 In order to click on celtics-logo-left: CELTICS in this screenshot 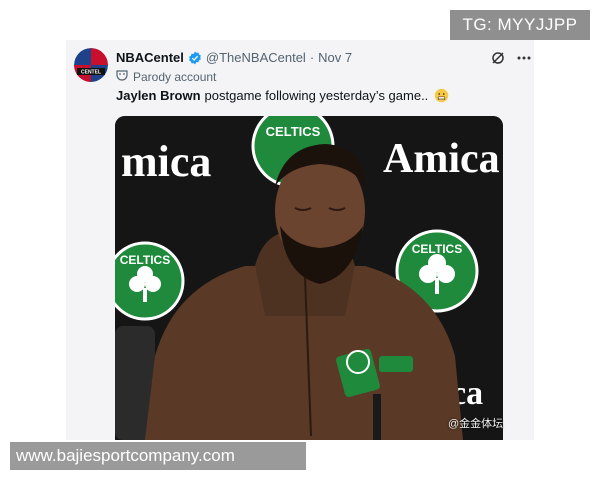, I will do `click(150, 281)`.